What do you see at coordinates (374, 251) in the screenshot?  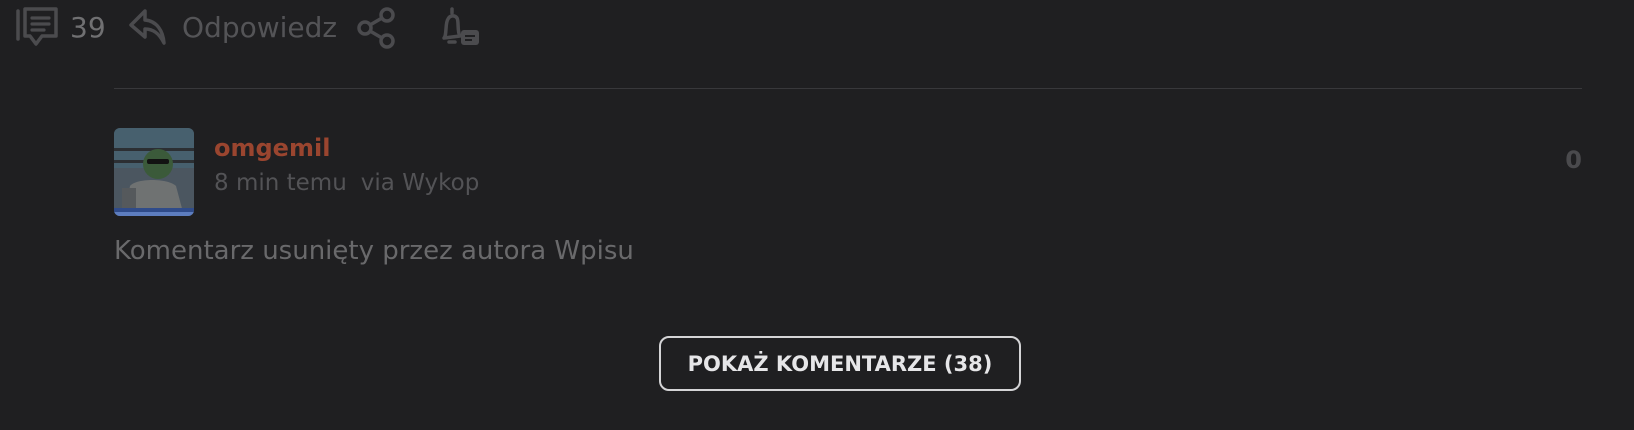 I see `comment-text: Komentarz usunięty przez autora Wpisu` at bounding box center [374, 251].